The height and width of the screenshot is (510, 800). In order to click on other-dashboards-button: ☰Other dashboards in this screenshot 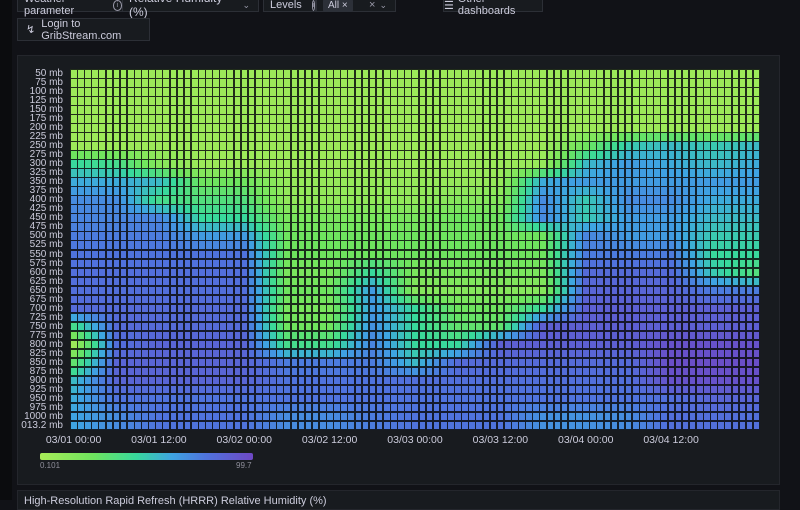, I will do `click(493, 8)`.